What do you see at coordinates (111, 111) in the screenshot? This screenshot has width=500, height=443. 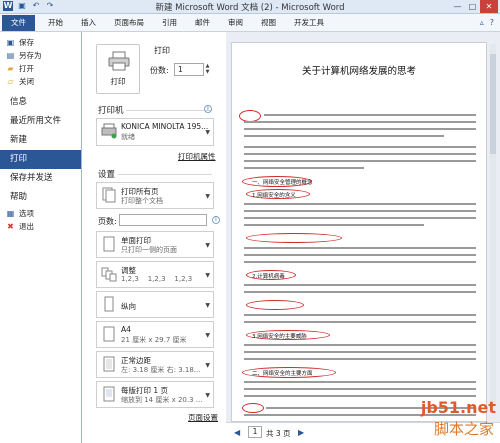 I see `printer-heading: 打印机` at bounding box center [111, 111].